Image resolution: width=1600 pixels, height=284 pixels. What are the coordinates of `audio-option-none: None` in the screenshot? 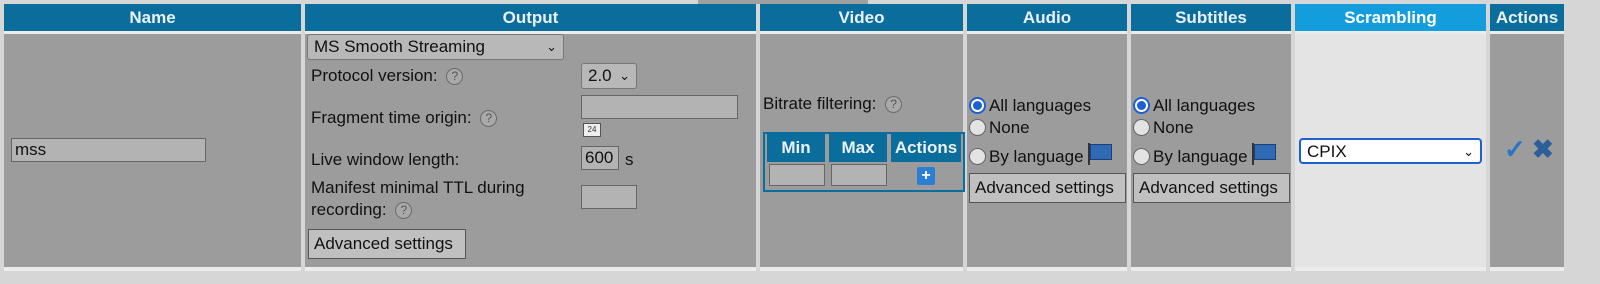 It's located at (999, 128).